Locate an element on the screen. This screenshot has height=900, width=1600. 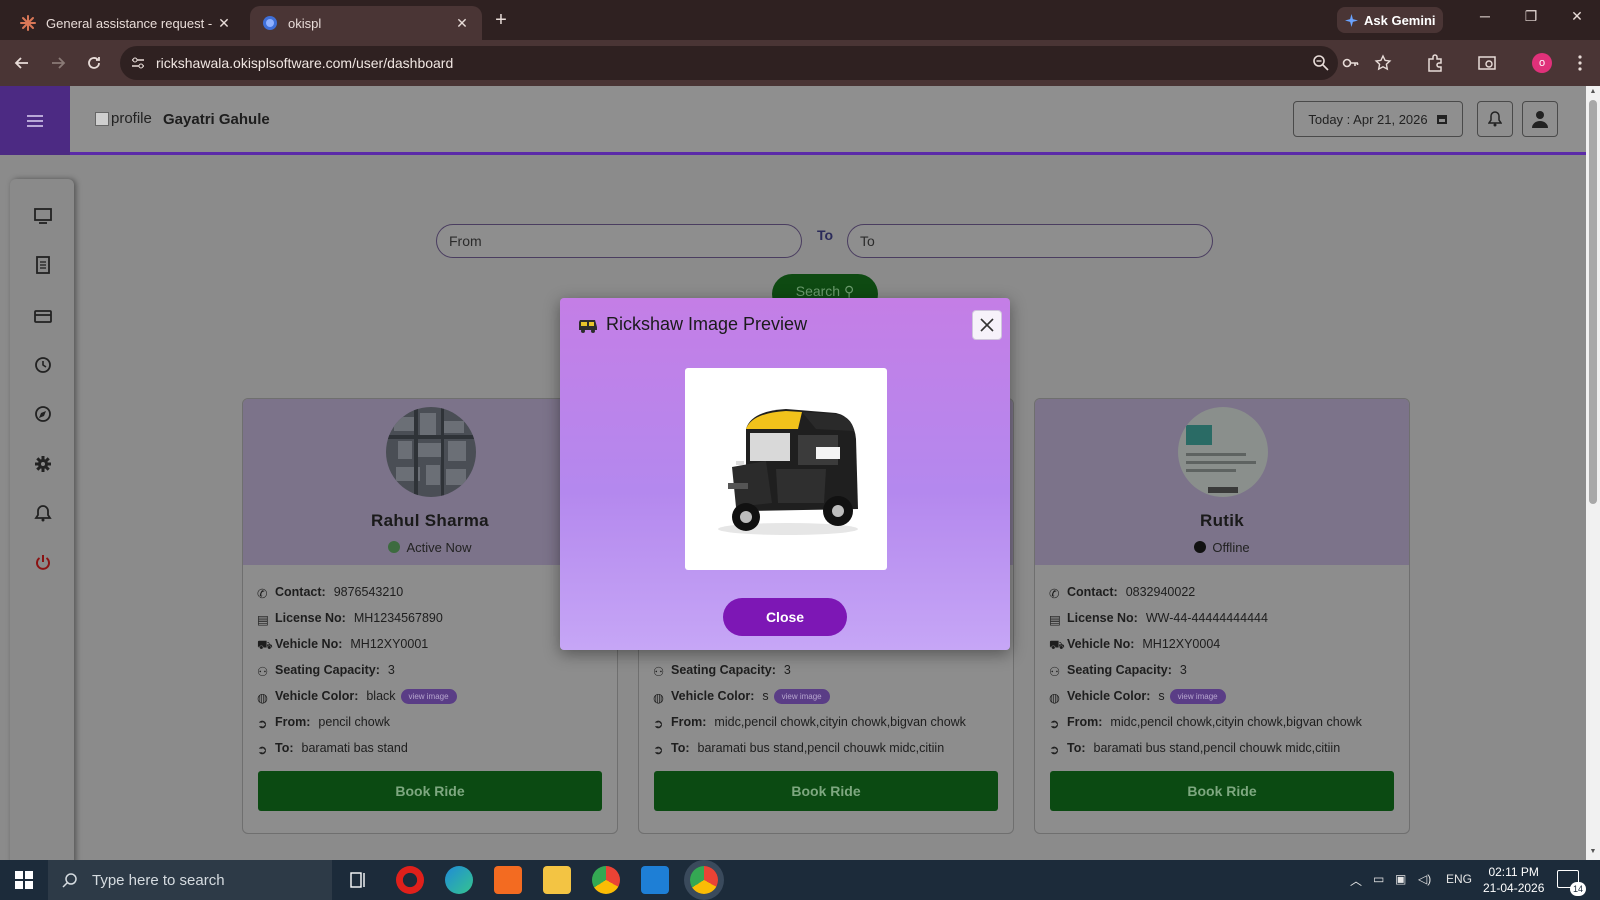
ask-gemini-button: Ask Gemini is located at coordinates (1390, 20).